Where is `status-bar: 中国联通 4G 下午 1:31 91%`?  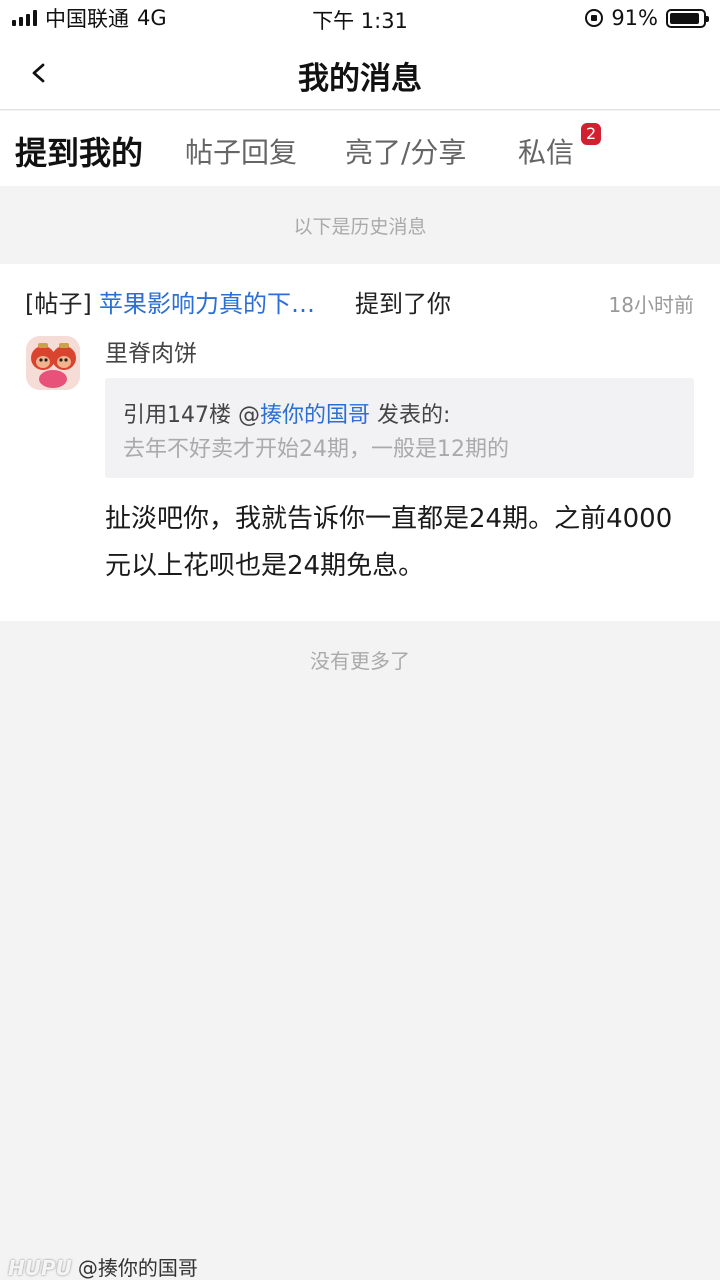 status-bar: 中国联通 4G 下午 1:31 91% is located at coordinates (360, 18).